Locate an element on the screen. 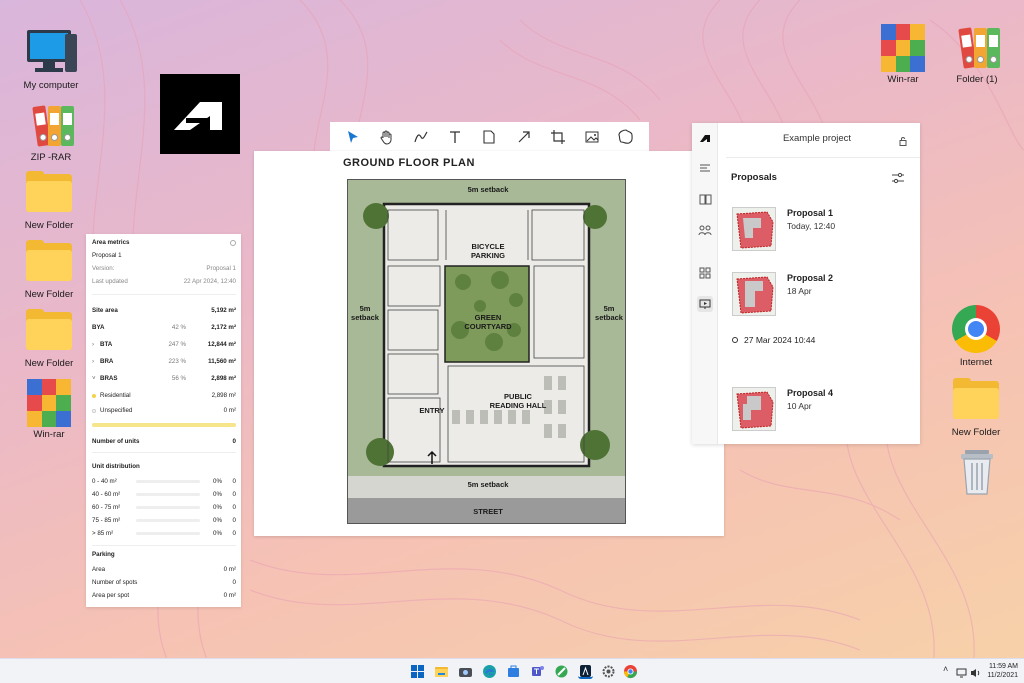  text-tool-button is located at coordinates (455, 137).